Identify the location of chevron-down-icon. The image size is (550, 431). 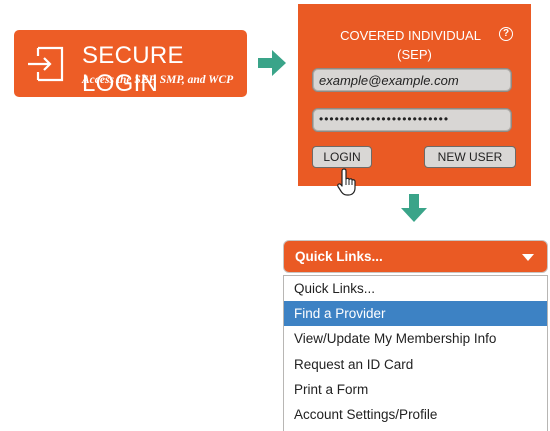
(528, 257).